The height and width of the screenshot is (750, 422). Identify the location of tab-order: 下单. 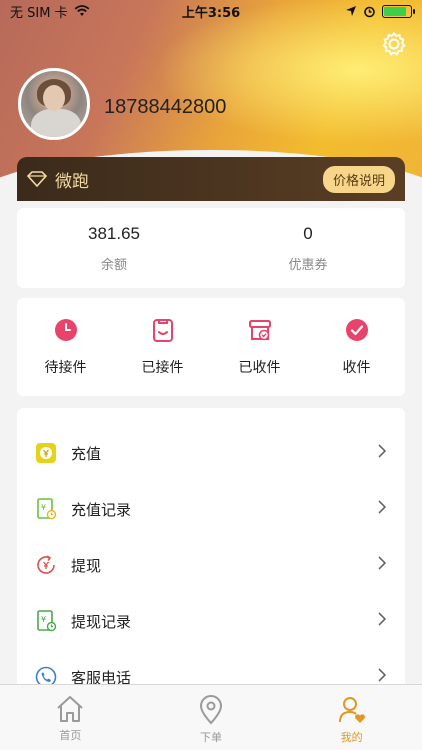
(211, 717).